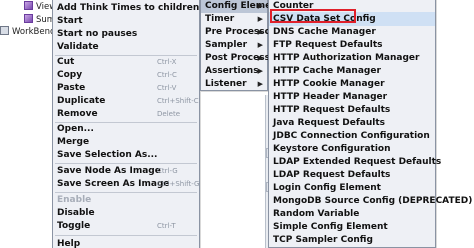 The width and height of the screenshot is (474, 248). I want to click on shortcut-label: Ctrl+Shift-G, so click(178, 184).